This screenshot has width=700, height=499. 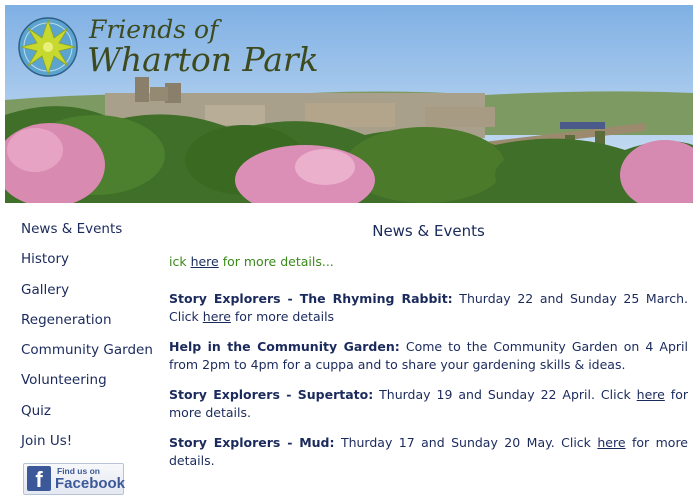 What do you see at coordinates (91, 417) in the screenshot?
I see `nav-item-quiz: Quiz` at bounding box center [91, 417].